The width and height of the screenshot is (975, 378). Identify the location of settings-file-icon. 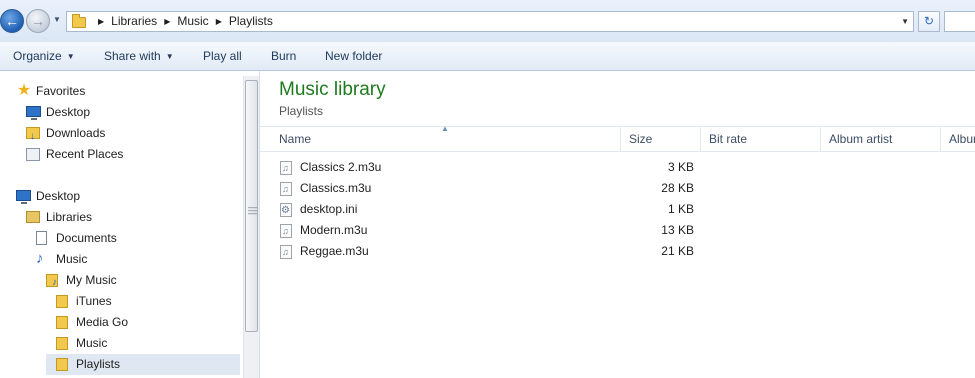
(286, 210).